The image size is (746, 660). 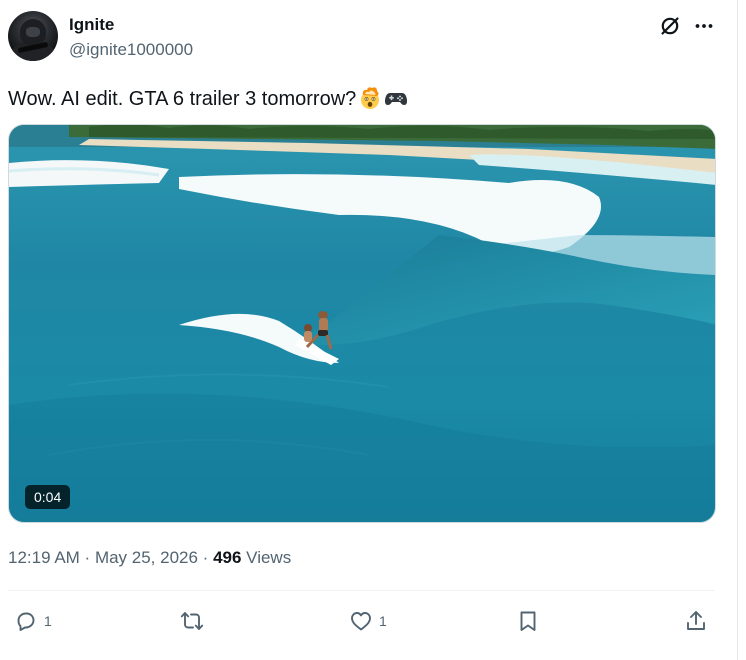 I want to click on more-icon, so click(x=704, y=26).